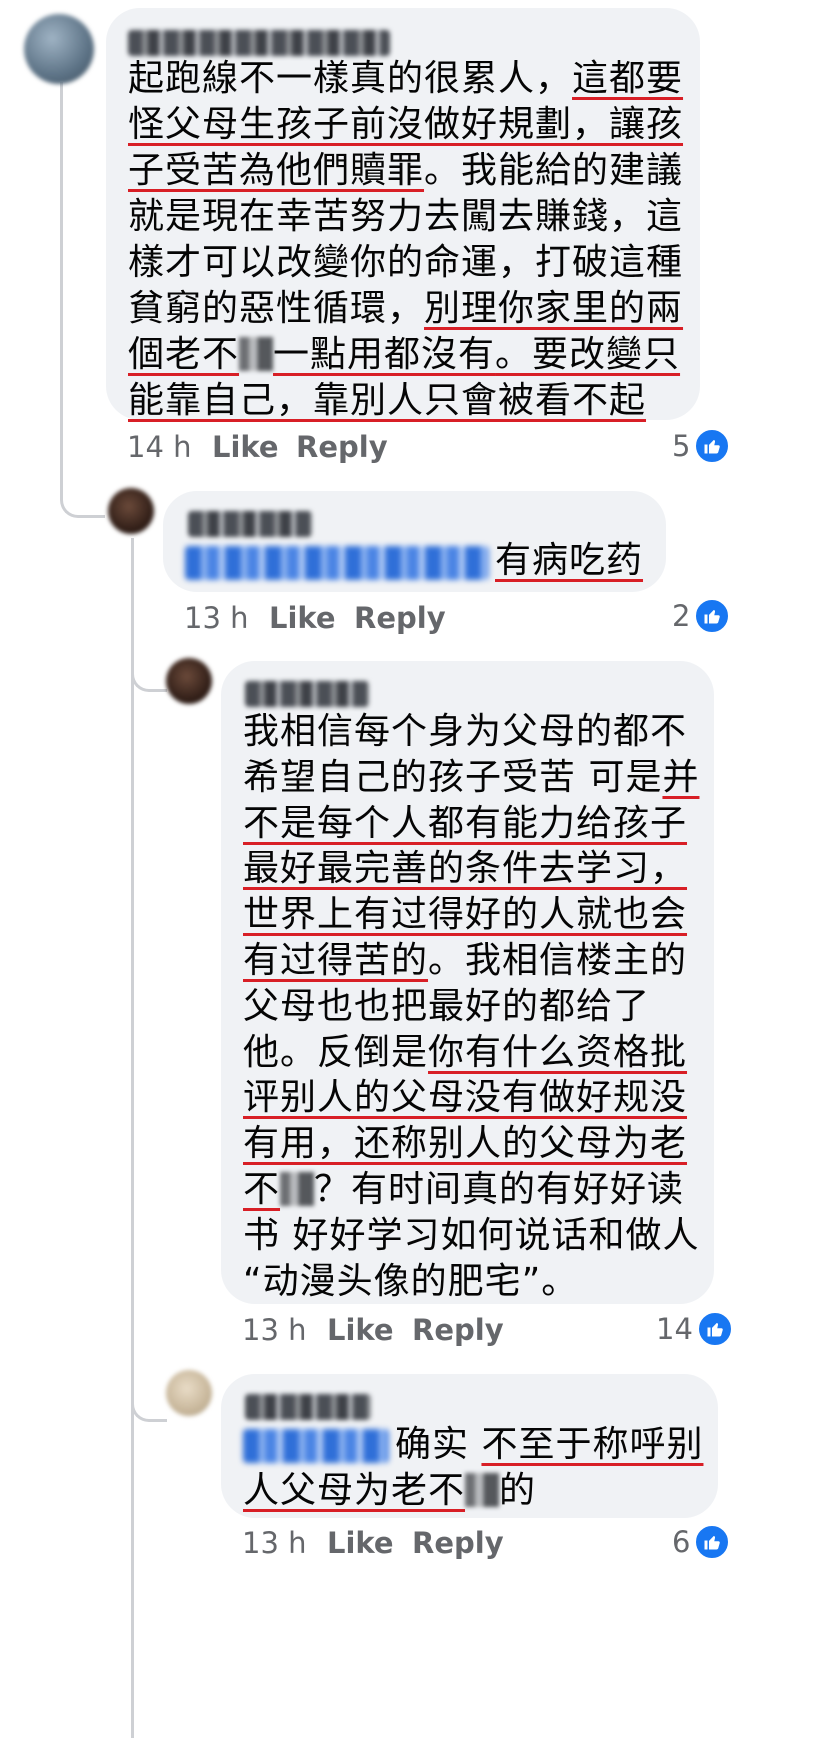 This screenshot has height=1738, width=828. What do you see at coordinates (336, 960) in the screenshot?
I see `underlined-text: 有过得苦的` at bounding box center [336, 960].